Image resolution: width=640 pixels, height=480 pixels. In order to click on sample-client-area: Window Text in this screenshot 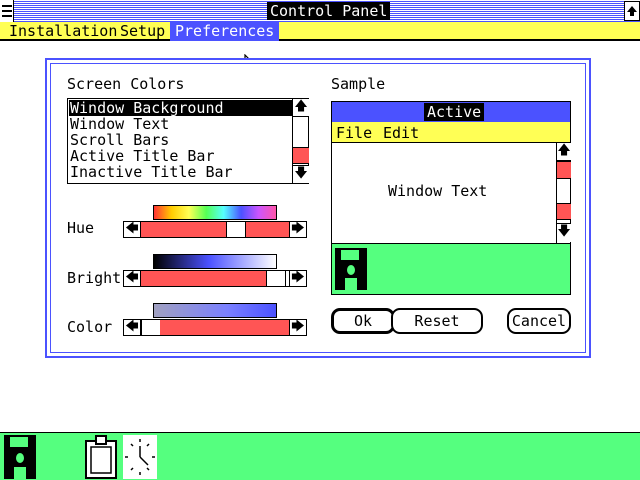, I will do `click(444, 193)`.